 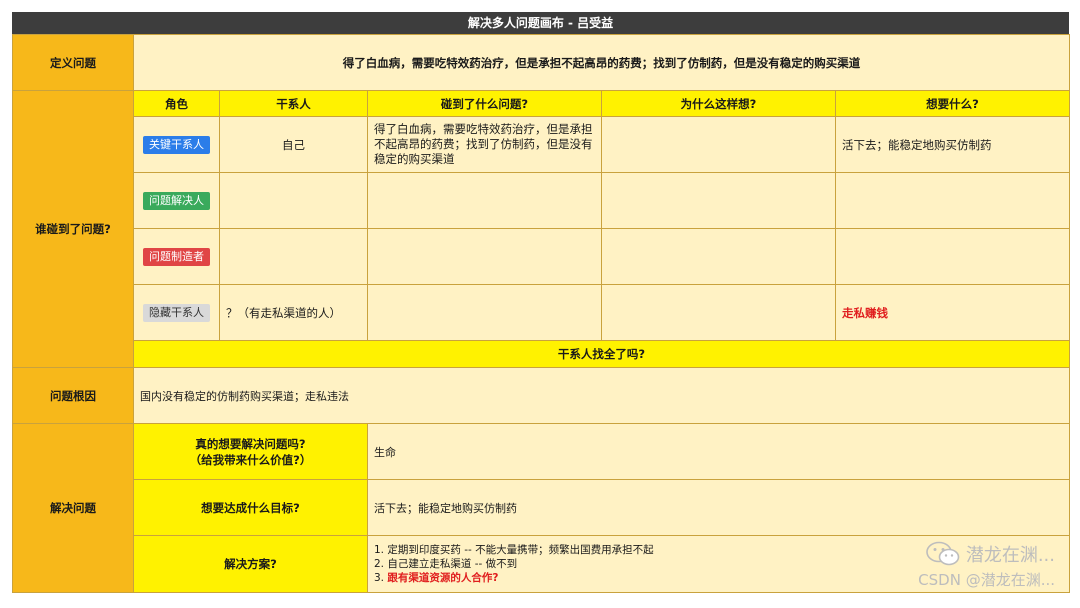 I want to click on canvas-title: 解决多人问题画布 - 吕受益, so click(x=540, y=23).